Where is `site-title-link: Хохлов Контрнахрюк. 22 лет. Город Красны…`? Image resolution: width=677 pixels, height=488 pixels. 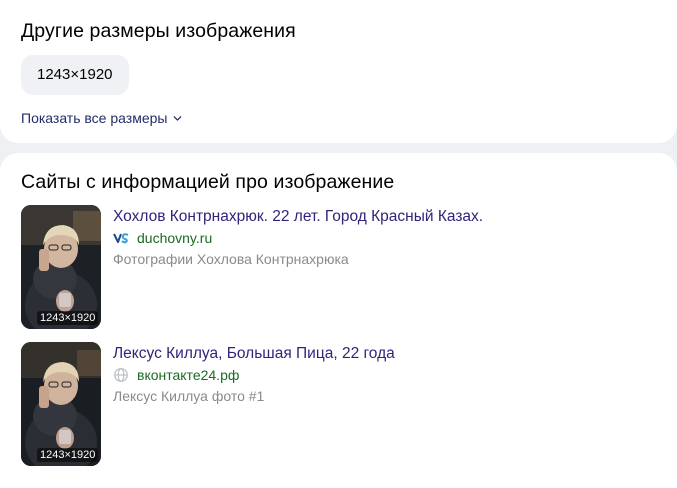
site-title-link: Хохлов Контрнахрюк. 22 лет. Город Красны… is located at coordinates (298, 217).